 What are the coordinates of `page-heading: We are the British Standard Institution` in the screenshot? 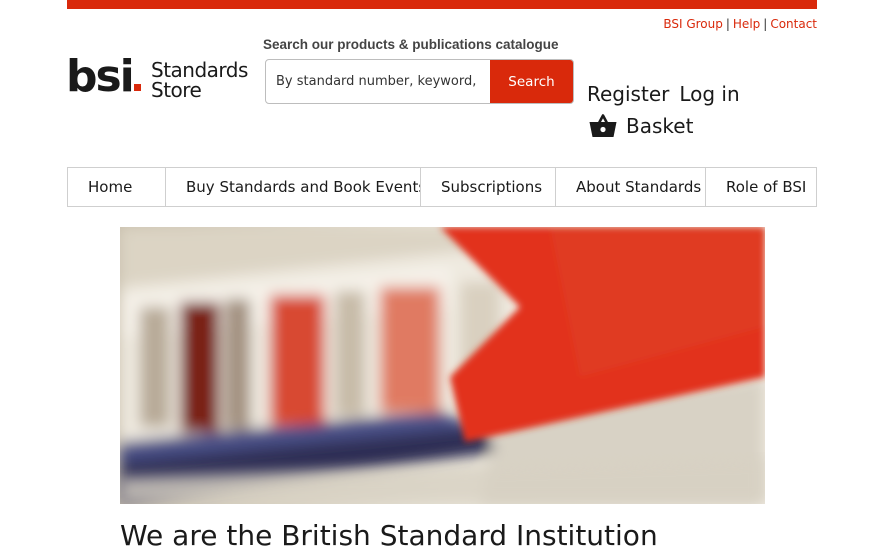 It's located at (389, 535).